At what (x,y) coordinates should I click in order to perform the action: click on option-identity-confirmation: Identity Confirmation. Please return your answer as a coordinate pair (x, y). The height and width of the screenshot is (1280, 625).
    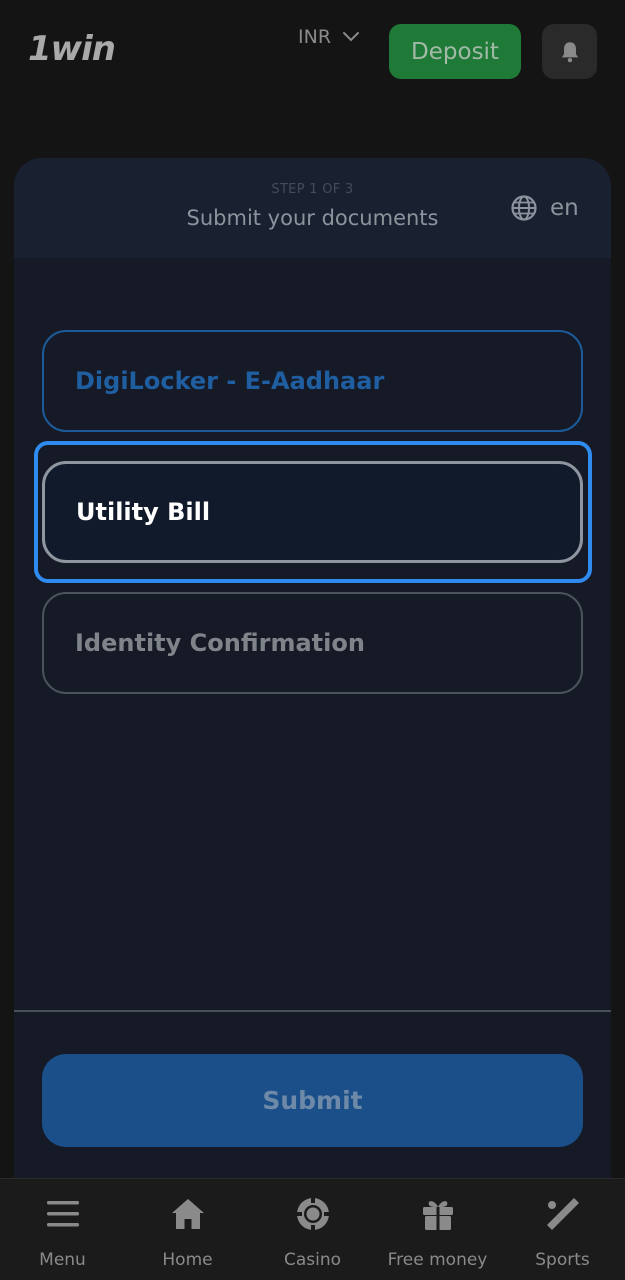
    Looking at the image, I should click on (312, 643).